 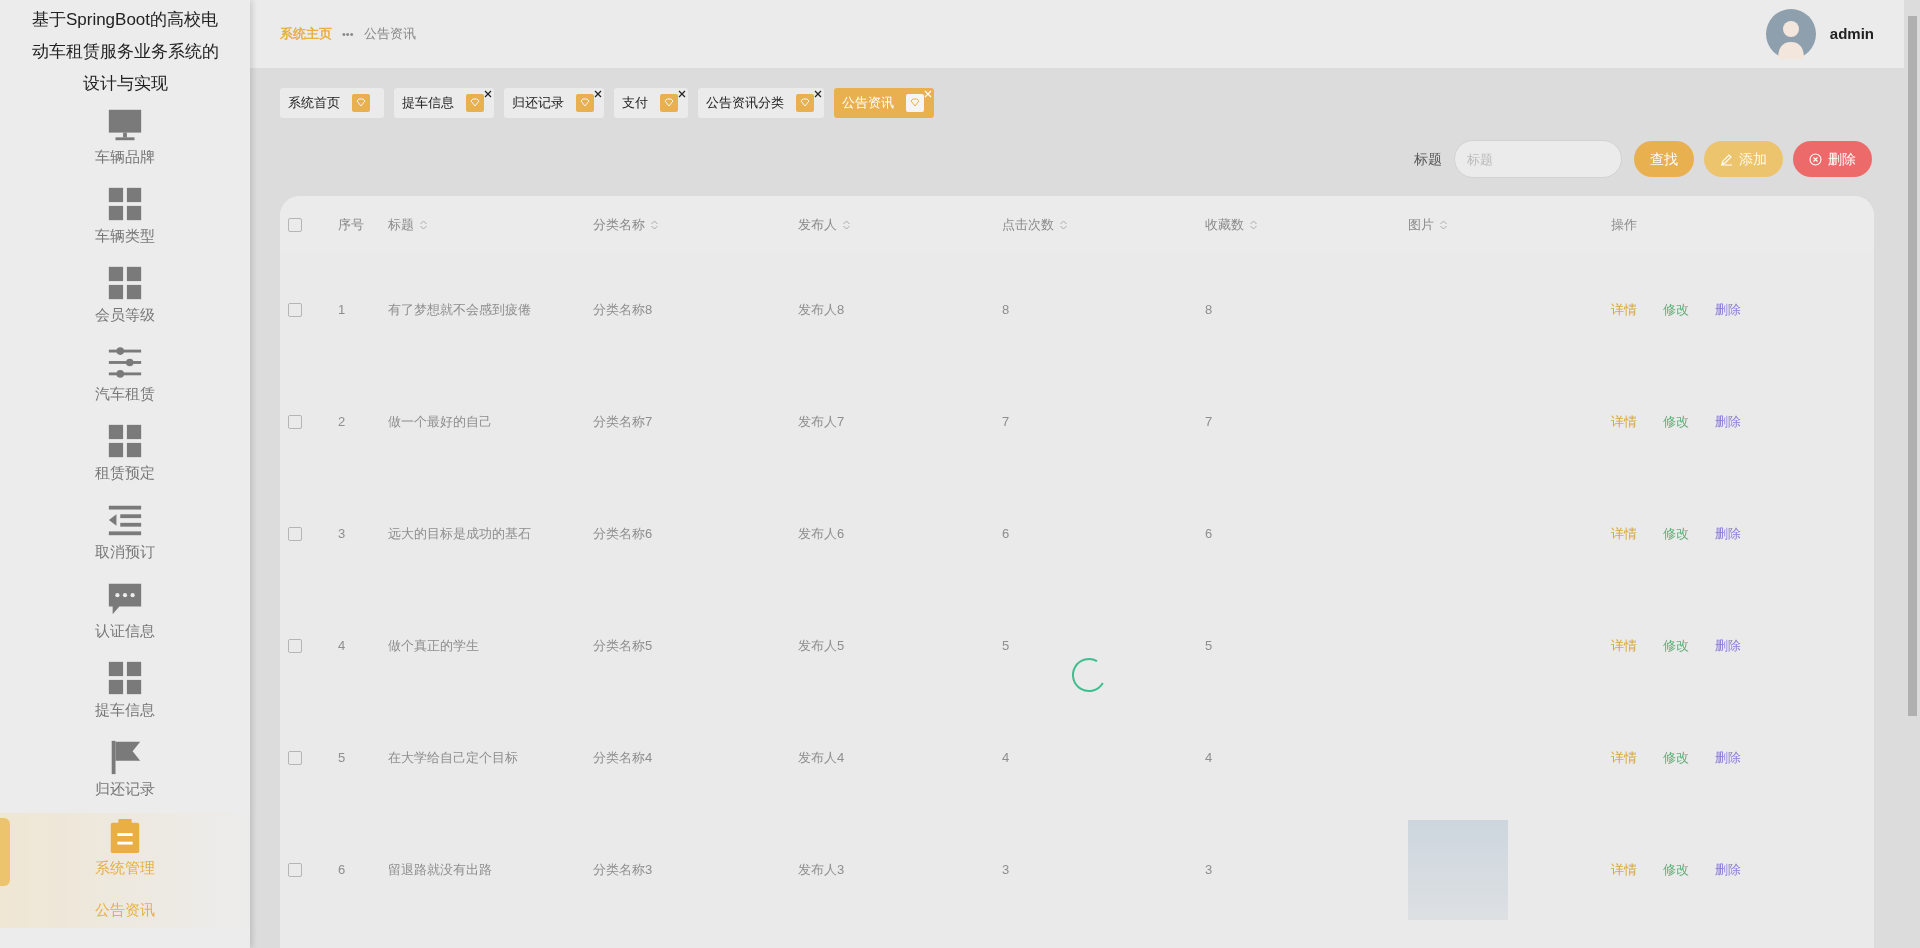 I want to click on page-tab: 归还记录, so click(x=554, y=103).